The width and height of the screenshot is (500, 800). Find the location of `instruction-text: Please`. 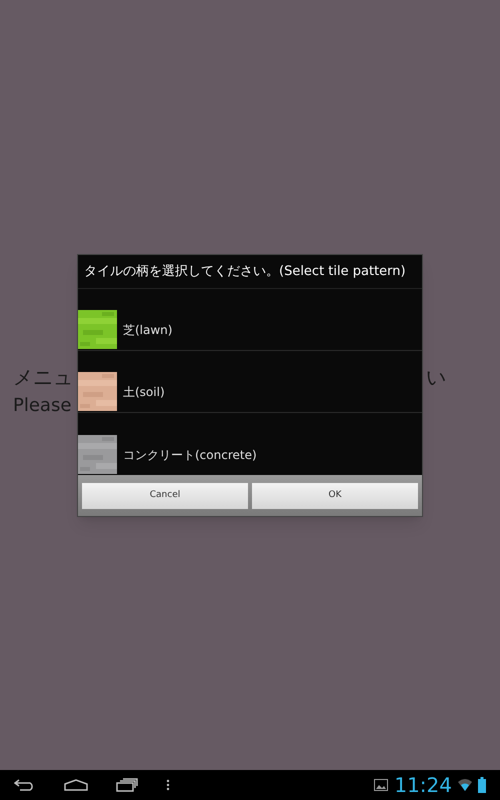

instruction-text: Please is located at coordinates (42, 406).